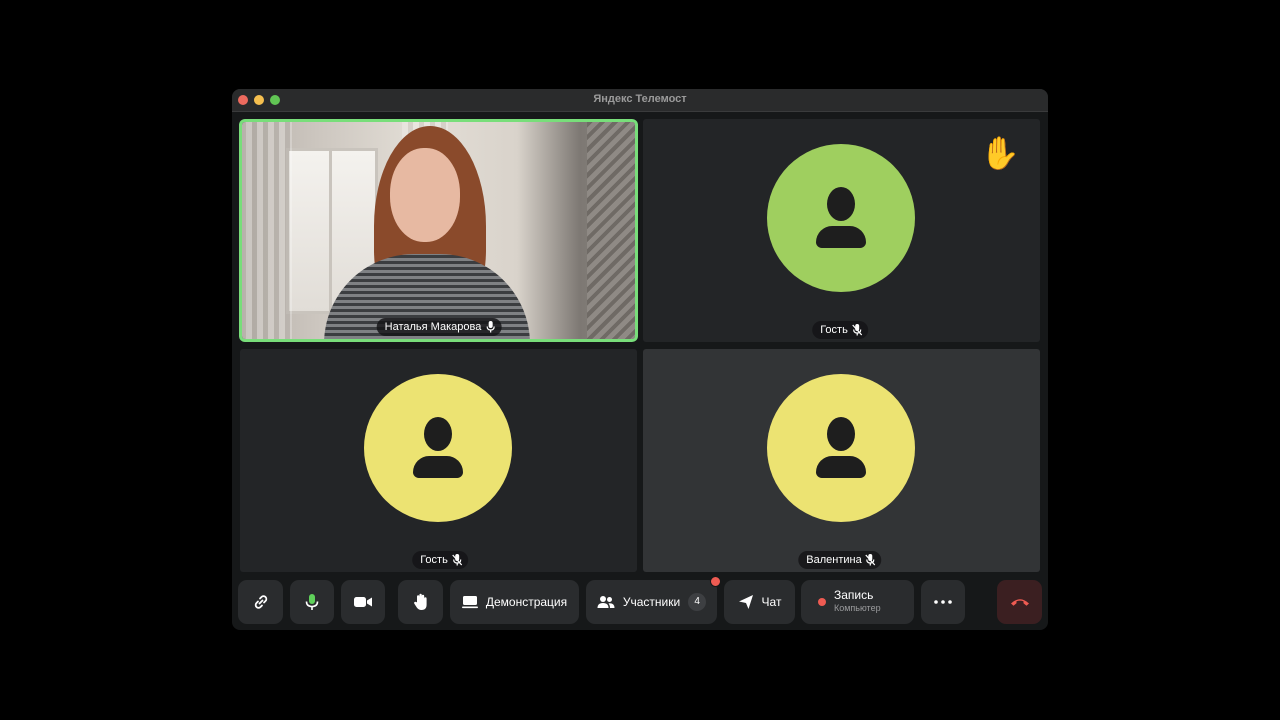 Image resolution: width=1280 pixels, height=720 pixels. What do you see at coordinates (526, 602) in the screenshot?
I see `screen-share-label: Демонстрация` at bounding box center [526, 602].